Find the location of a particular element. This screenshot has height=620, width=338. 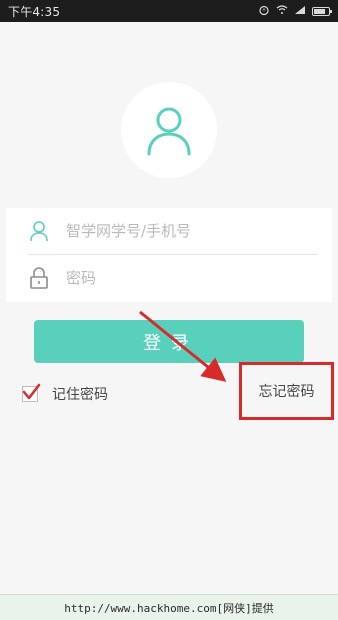

password-input is located at coordinates (186, 278).